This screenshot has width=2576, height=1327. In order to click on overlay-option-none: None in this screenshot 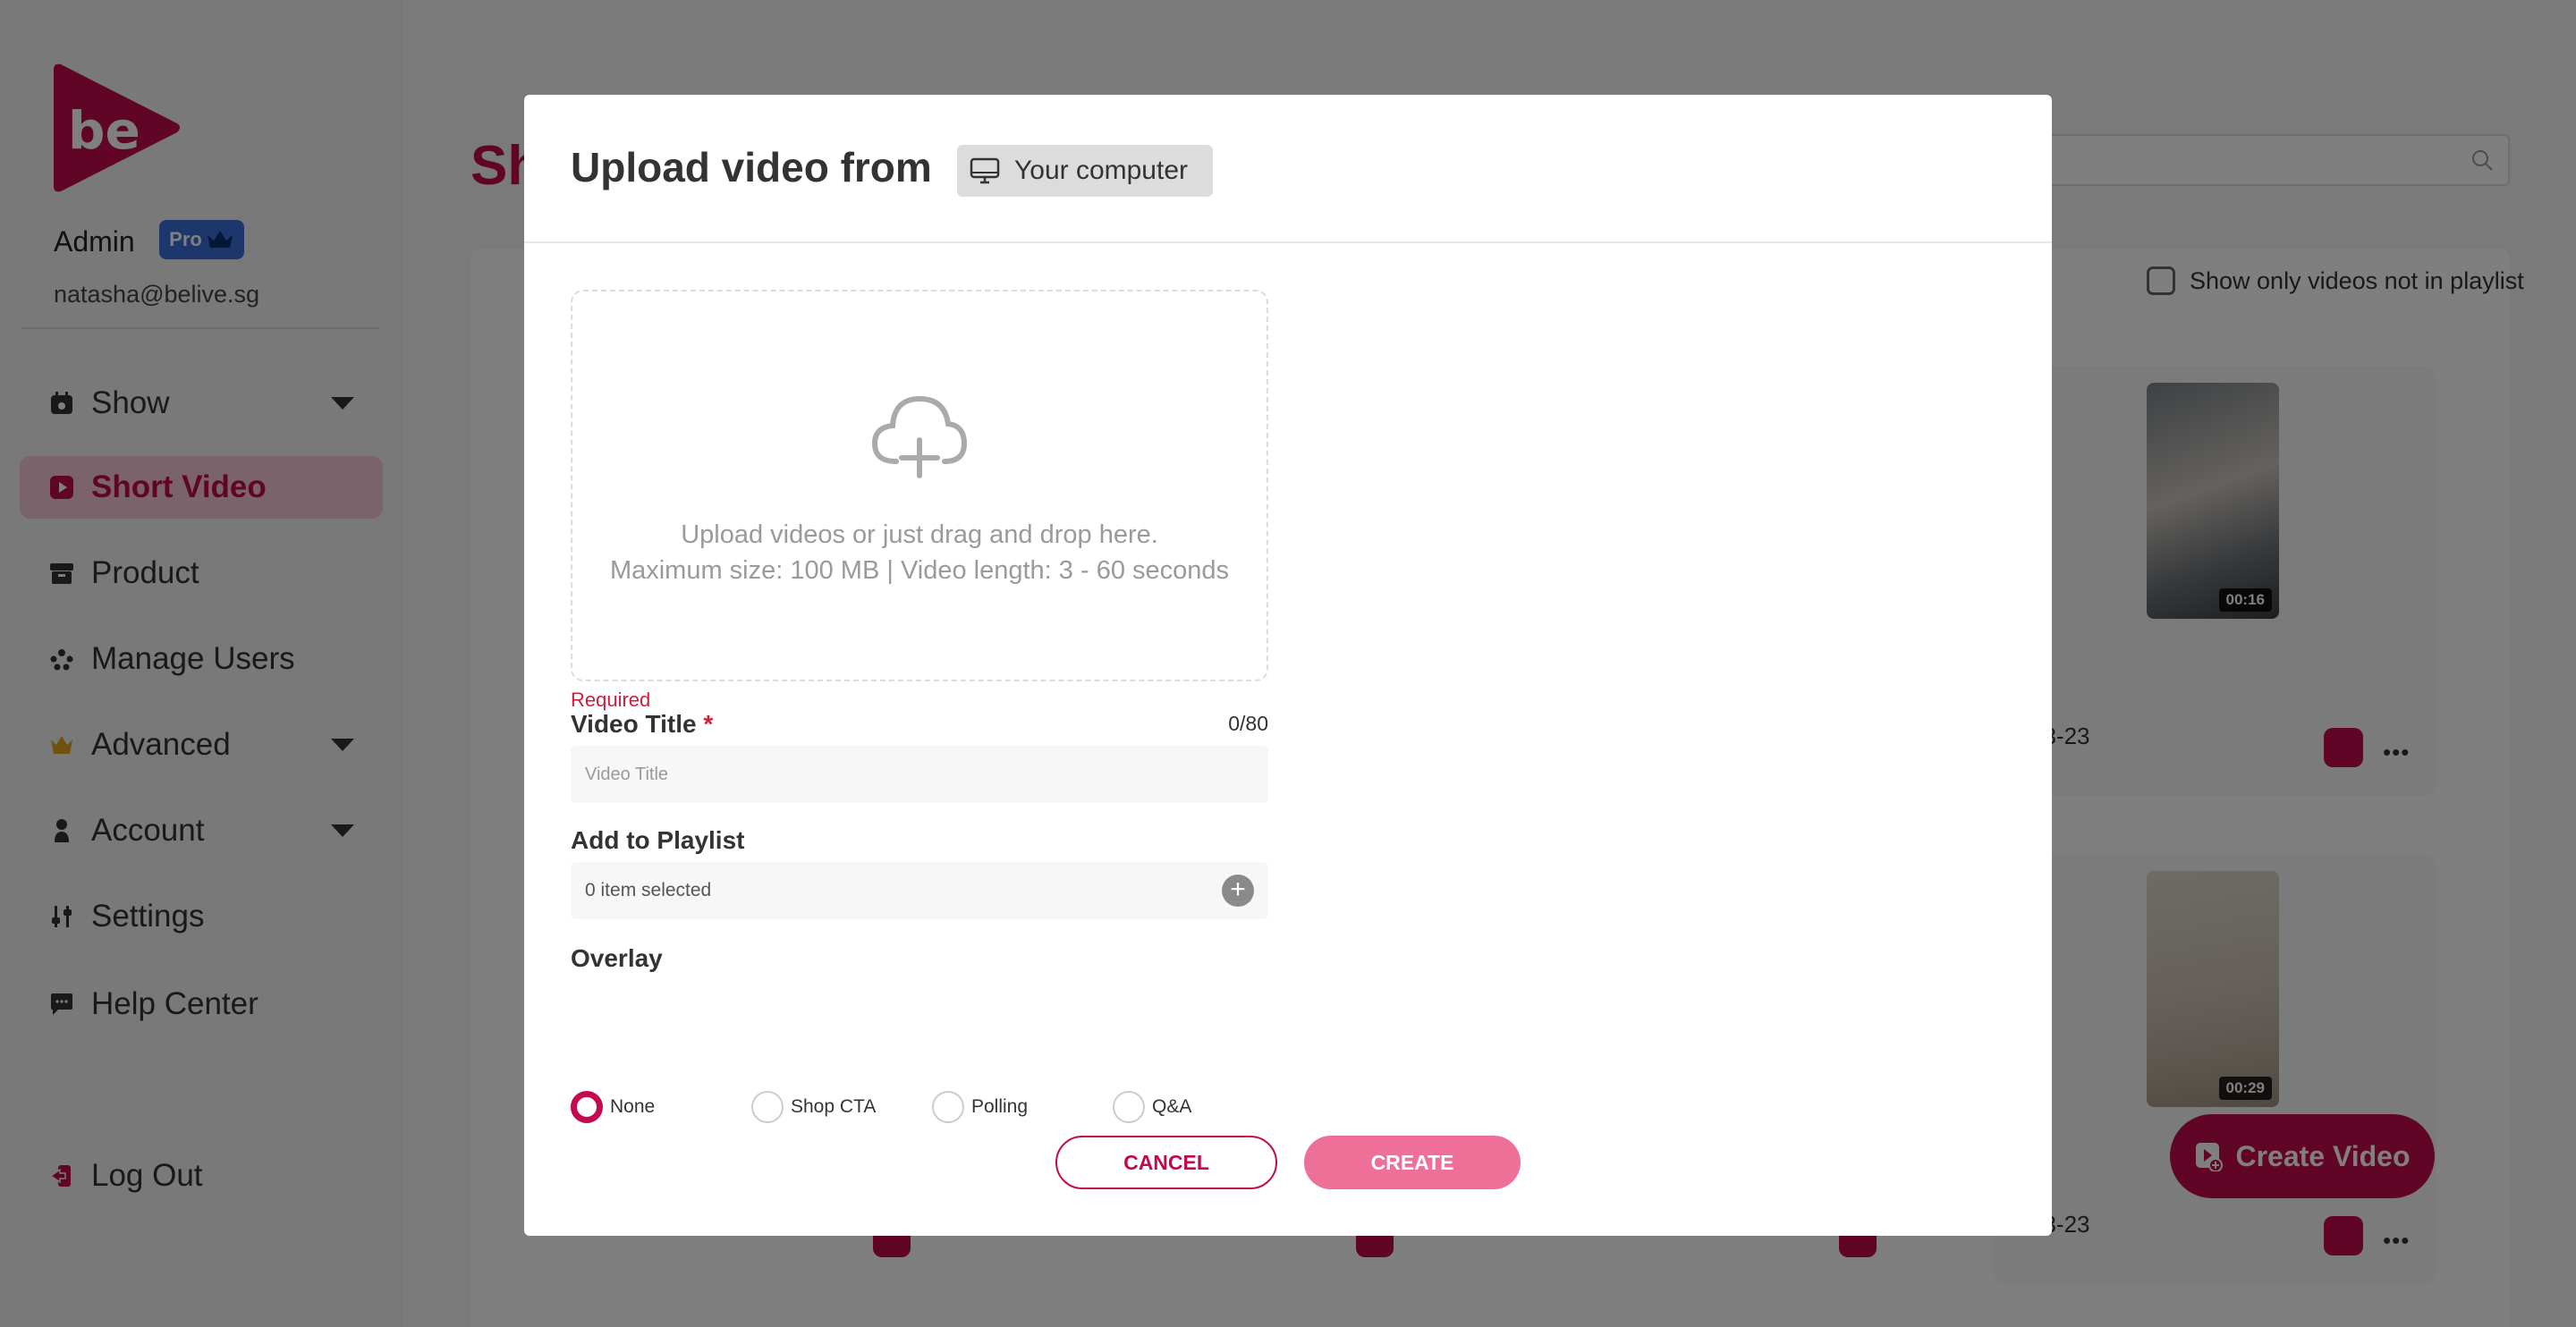, I will do `click(613, 1107)`.